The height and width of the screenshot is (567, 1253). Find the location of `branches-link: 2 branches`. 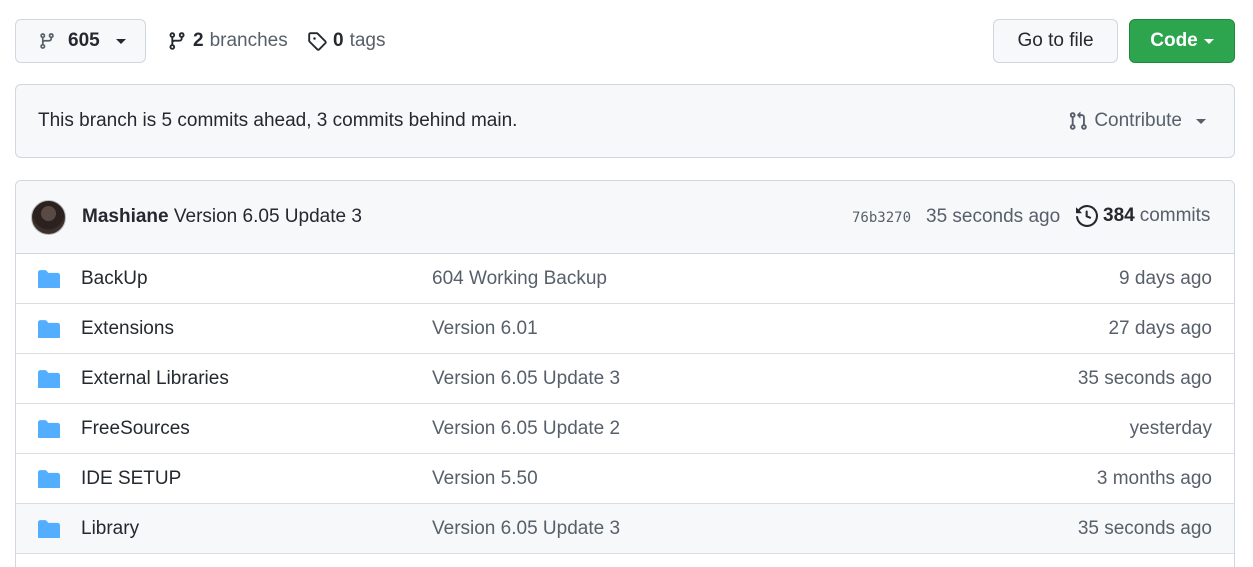

branches-link: 2 branches is located at coordinates (227, 41).